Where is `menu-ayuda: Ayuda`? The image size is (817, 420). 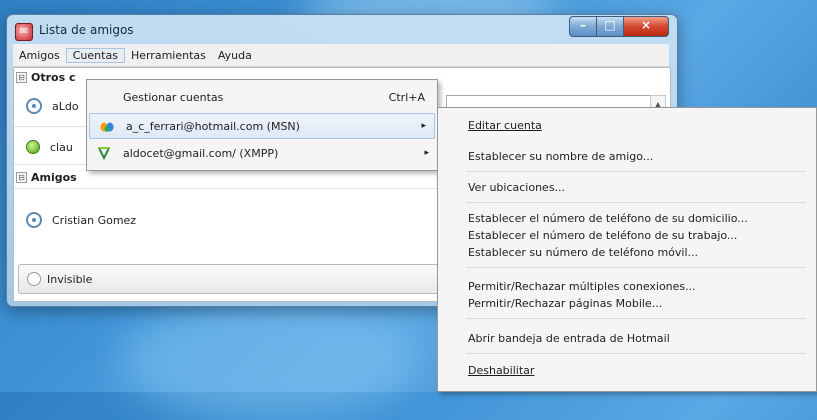 menu-ayuda: Ayuda is located at coordinates (235, 55).